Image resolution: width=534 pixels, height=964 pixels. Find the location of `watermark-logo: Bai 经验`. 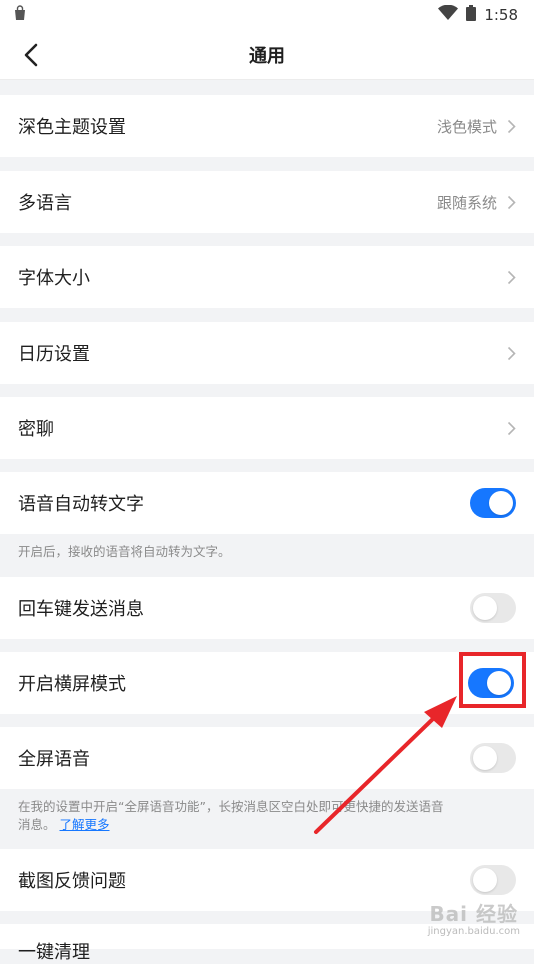

watermark-logo: Bai 经验 is located at coordinates (473, 914).